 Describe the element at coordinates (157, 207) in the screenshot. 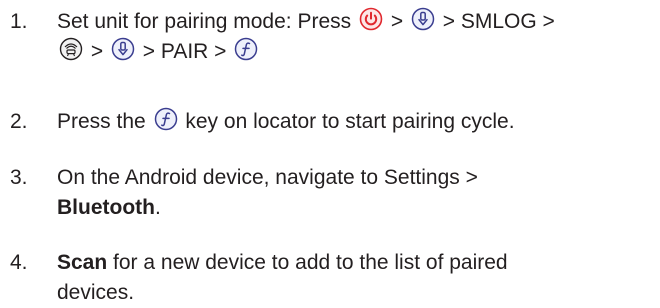

I see `step-text-segment: .` at that location.